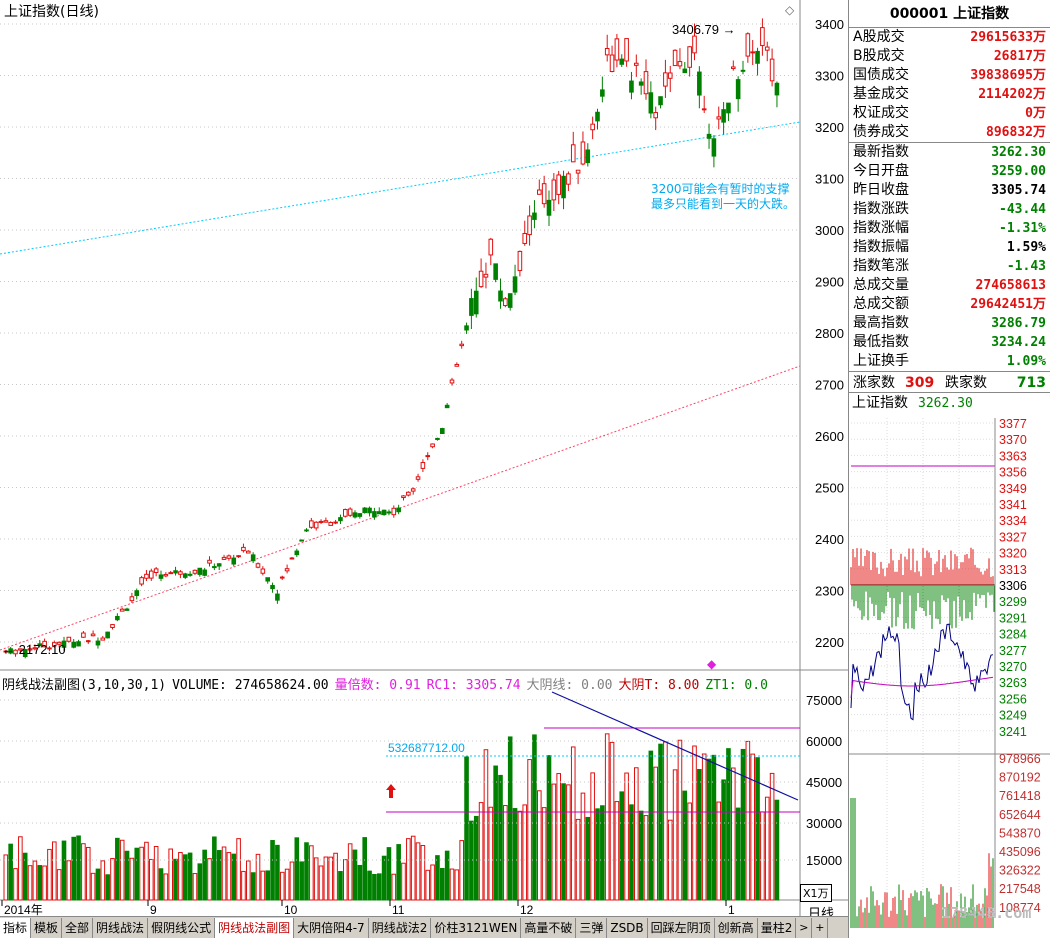  Describe the element at coordinates (820, 927) in the screenshot. I see `add-tab-button: +` at that location.